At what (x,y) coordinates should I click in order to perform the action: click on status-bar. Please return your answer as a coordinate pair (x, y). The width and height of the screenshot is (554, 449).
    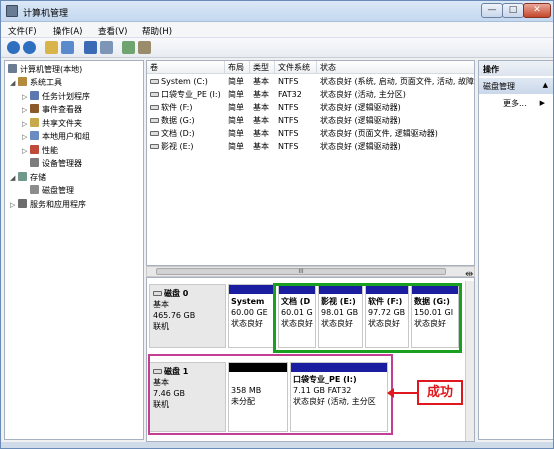
    Looking at the image, I should click on (277, 445).